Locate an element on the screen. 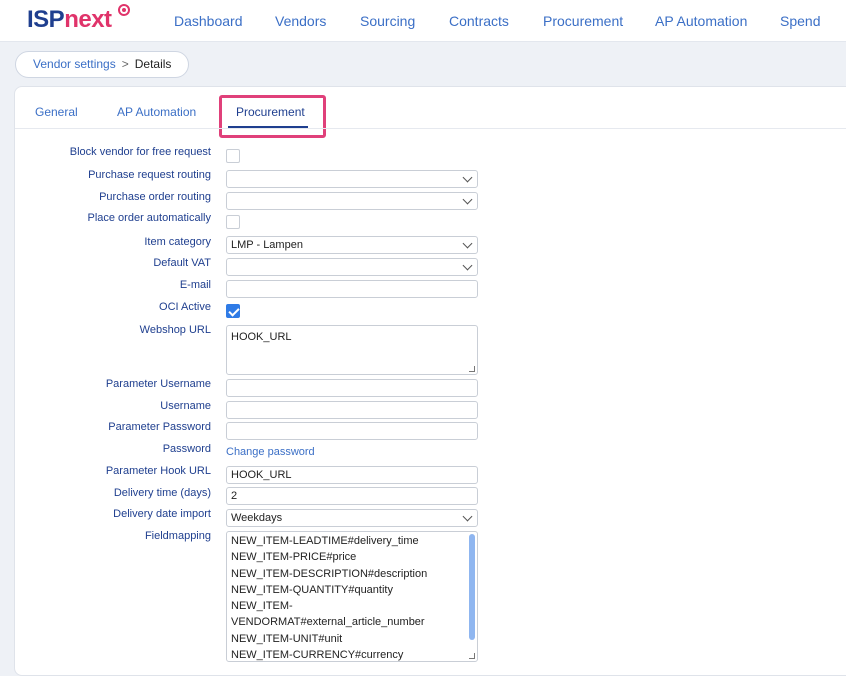  tab-divider is located at coordinates (430, 128).